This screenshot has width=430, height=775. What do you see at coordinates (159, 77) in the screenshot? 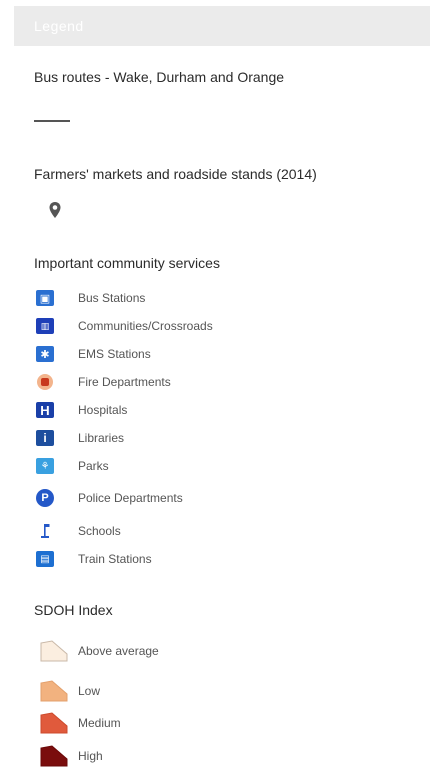
I see `layer-title-bus-routes: Bus routes - Wake, Durham and Orange` at bounding box center [159, 77].